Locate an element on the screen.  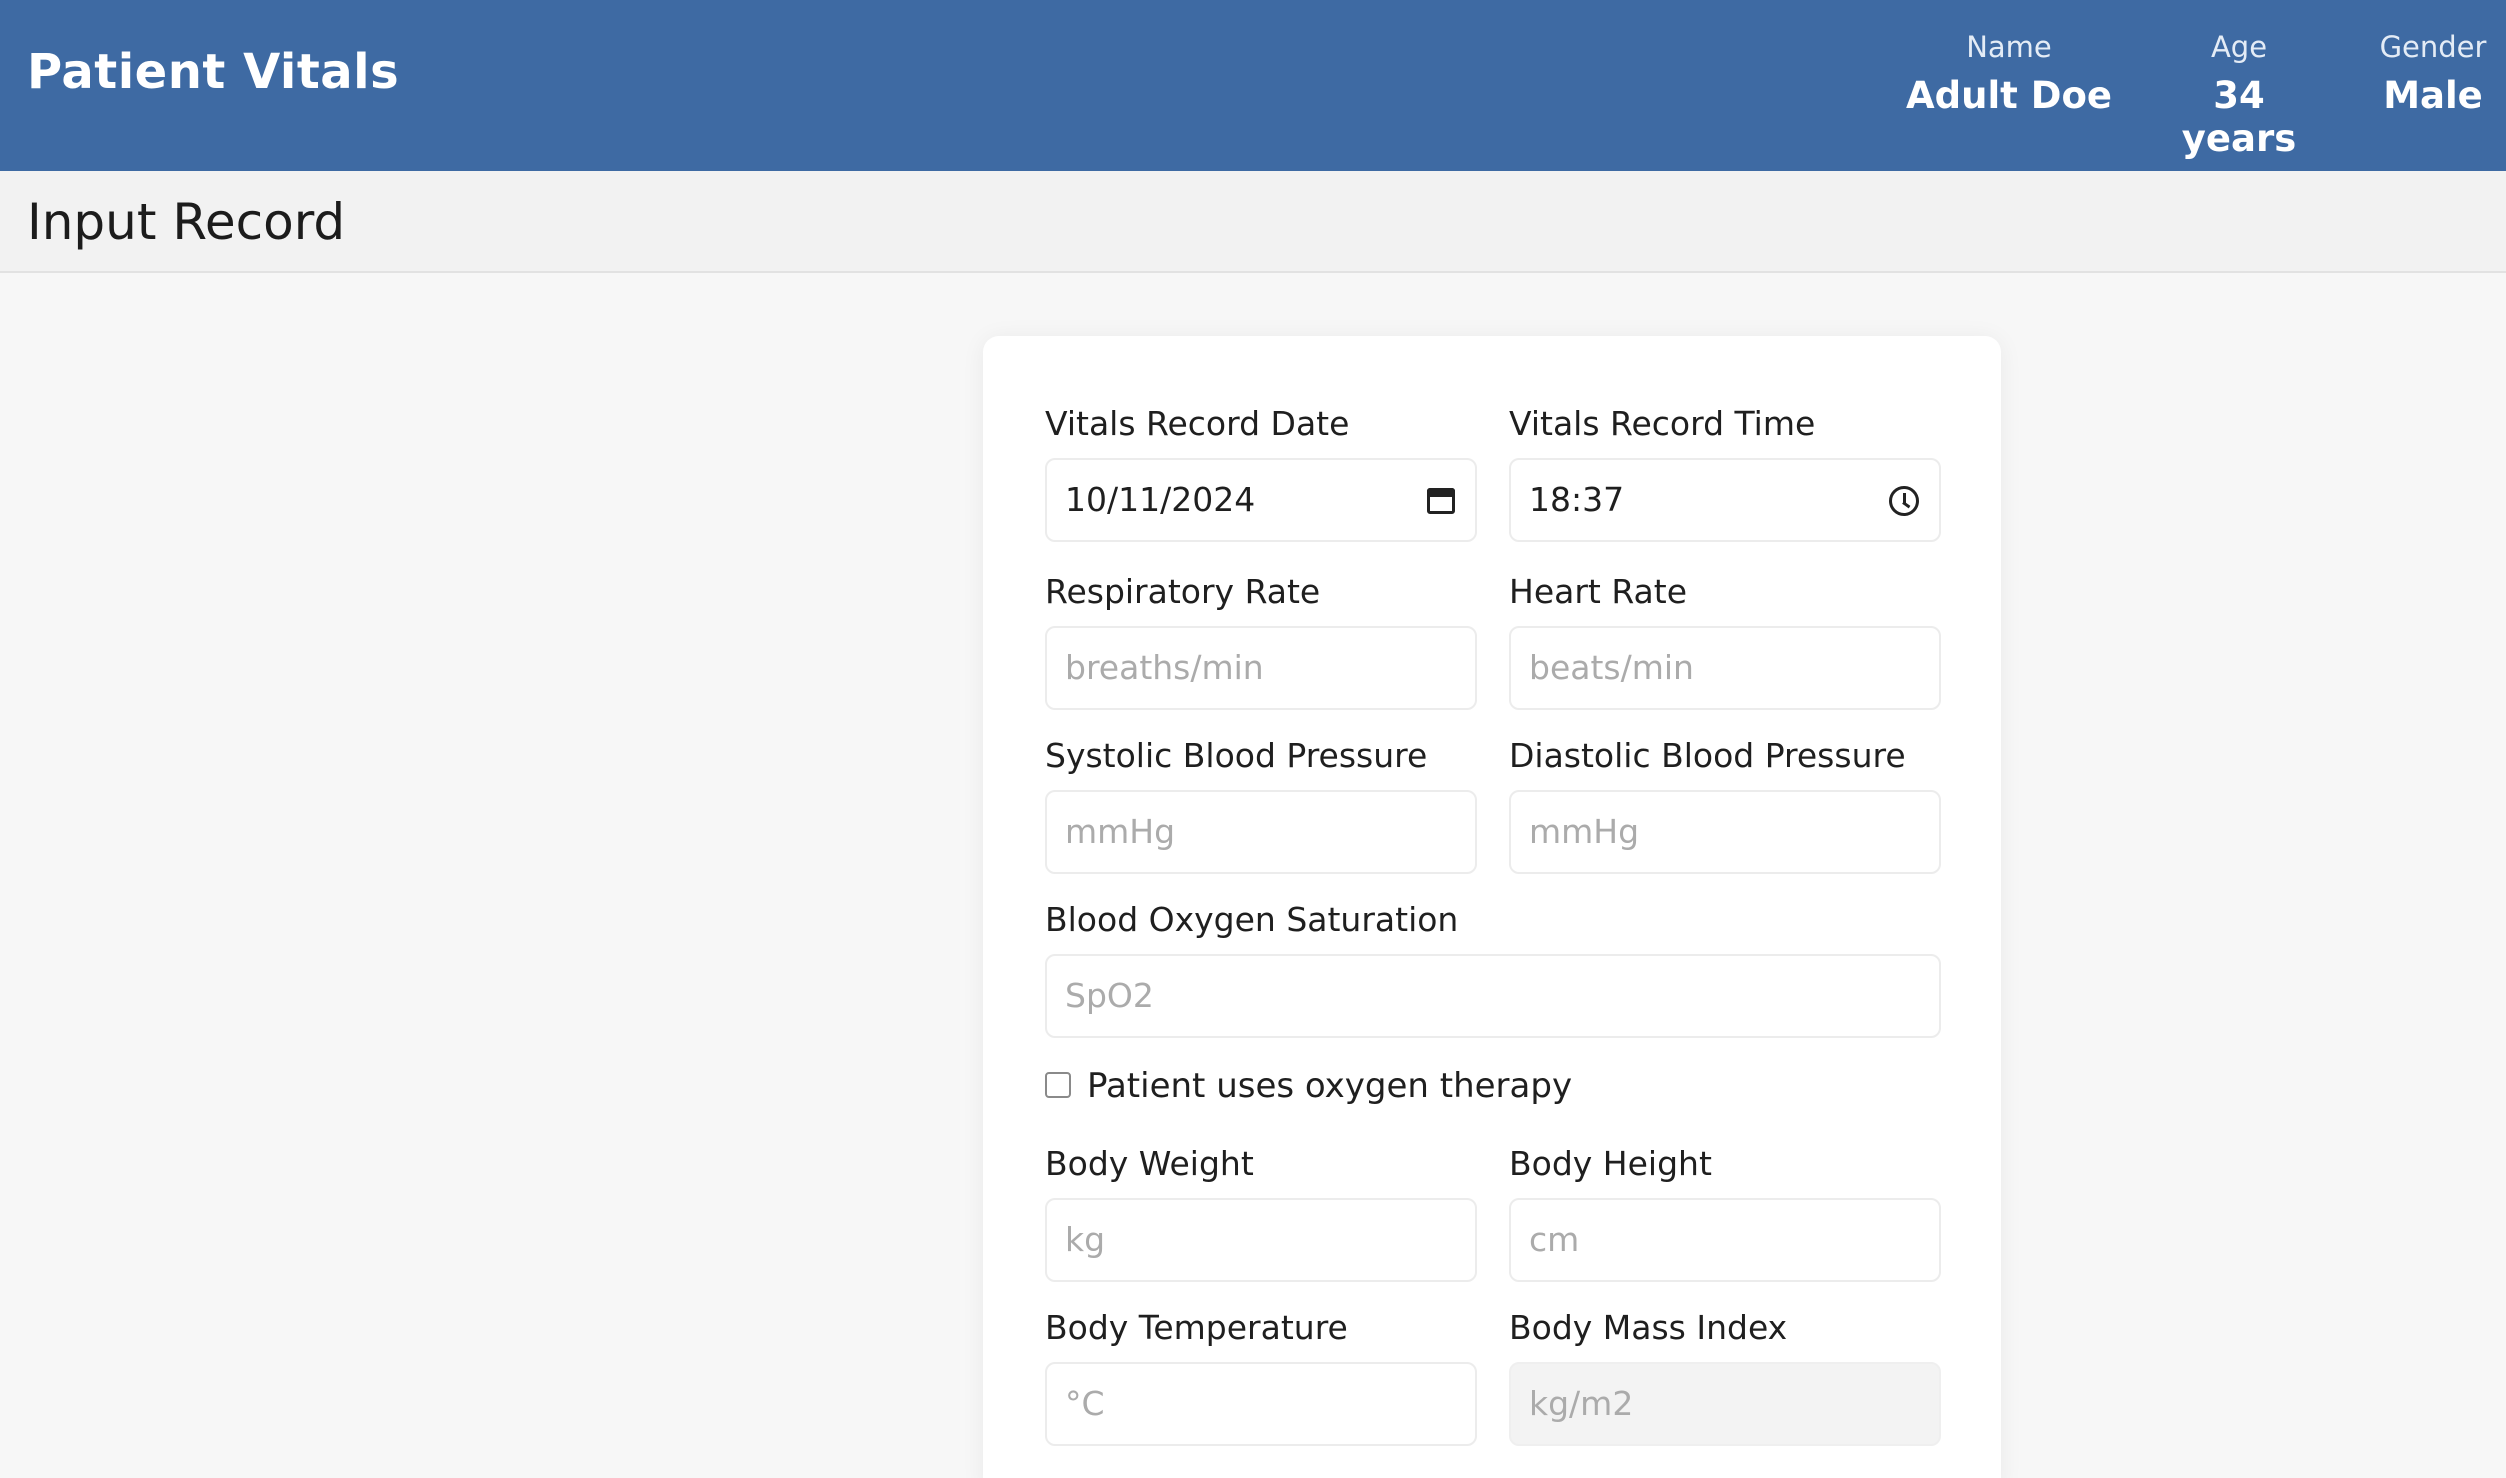
patient-name-label: Name is located at coordinates (2009, 47).